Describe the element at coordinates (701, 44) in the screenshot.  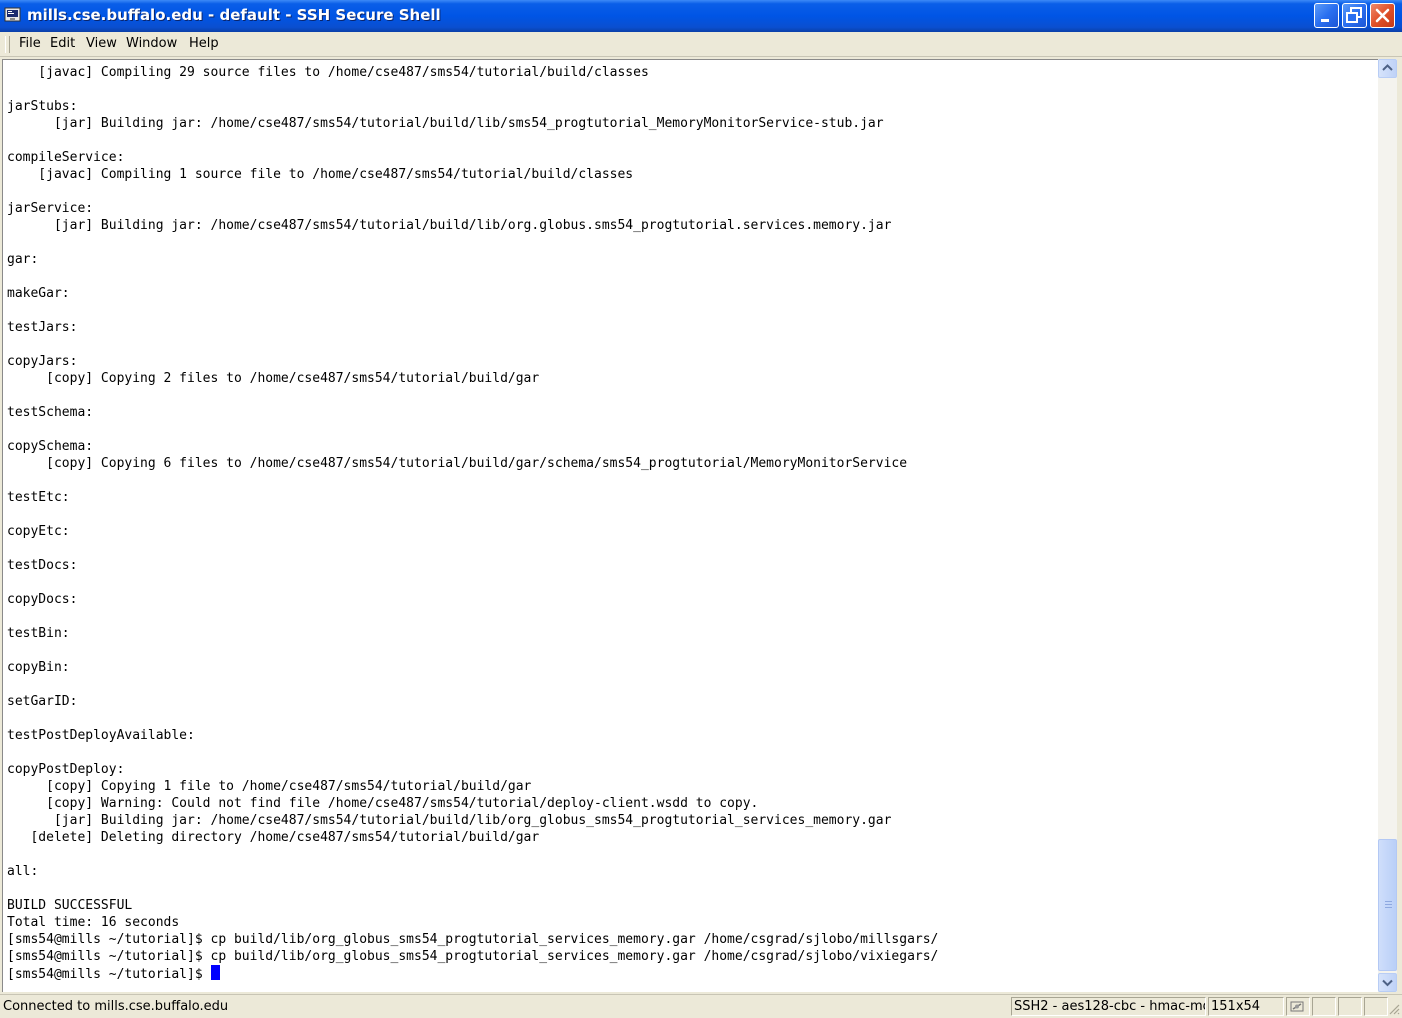
I see `menu-bar: File Edit View Window Help` at that location.